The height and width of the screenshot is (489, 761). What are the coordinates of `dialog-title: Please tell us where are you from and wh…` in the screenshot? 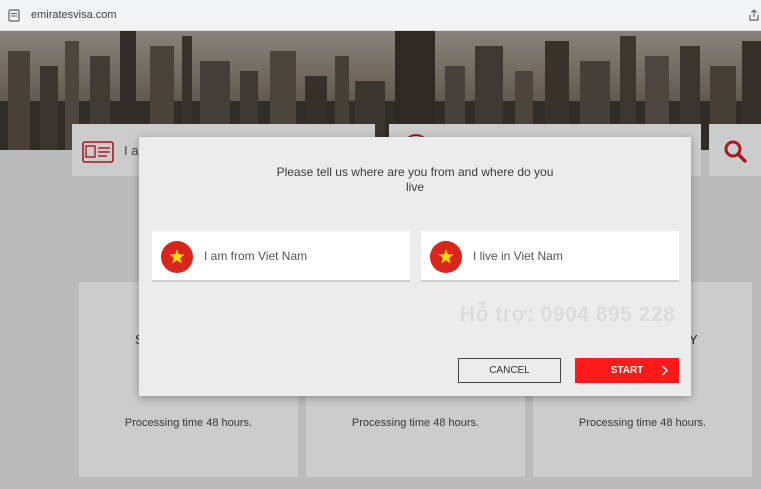 It's located at (415, 179).